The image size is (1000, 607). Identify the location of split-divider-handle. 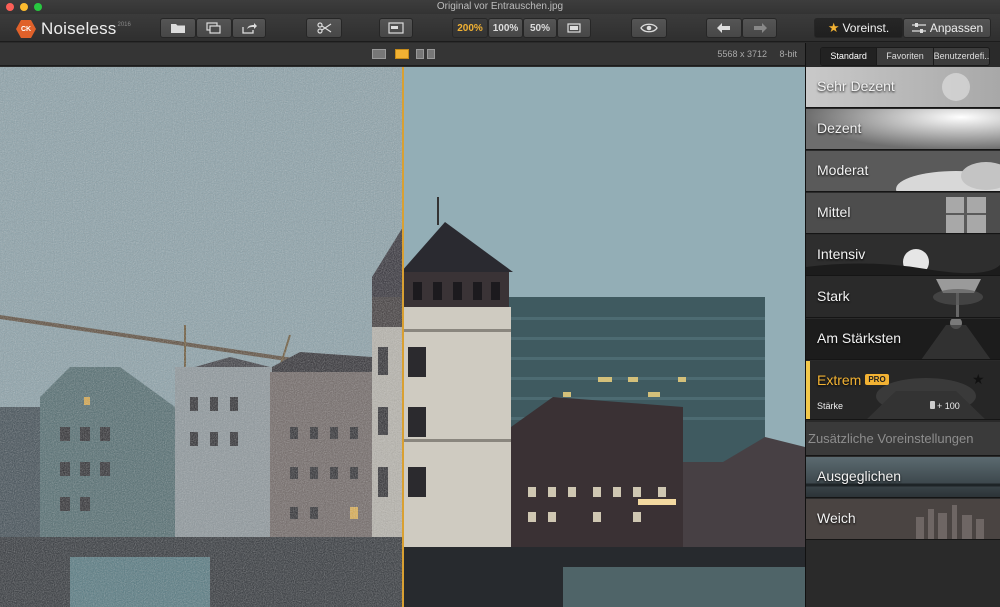
(403, 337).